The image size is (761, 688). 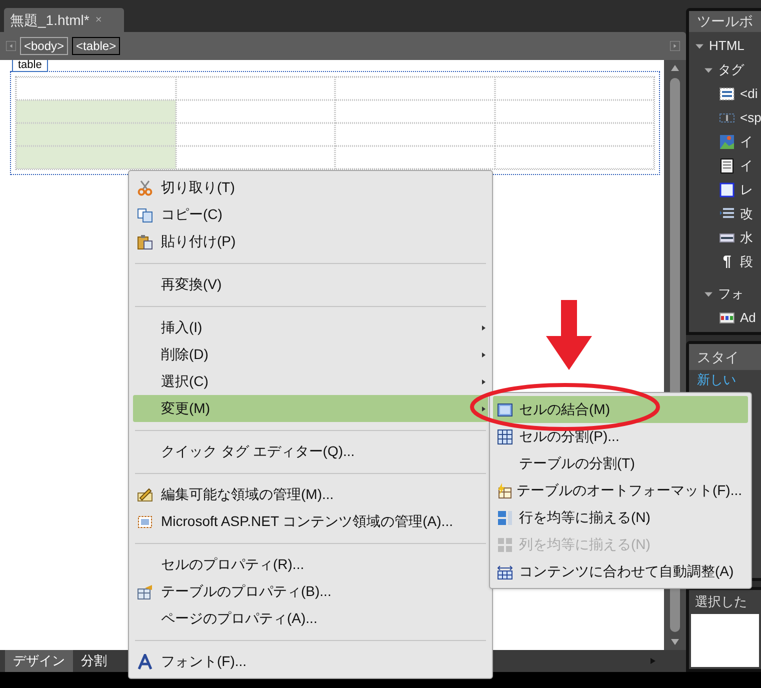 What do you see at coordinates (727, 262) in the screenshot?
I see `pilcrow-icon: ¶` at bounding box center [727, 262].